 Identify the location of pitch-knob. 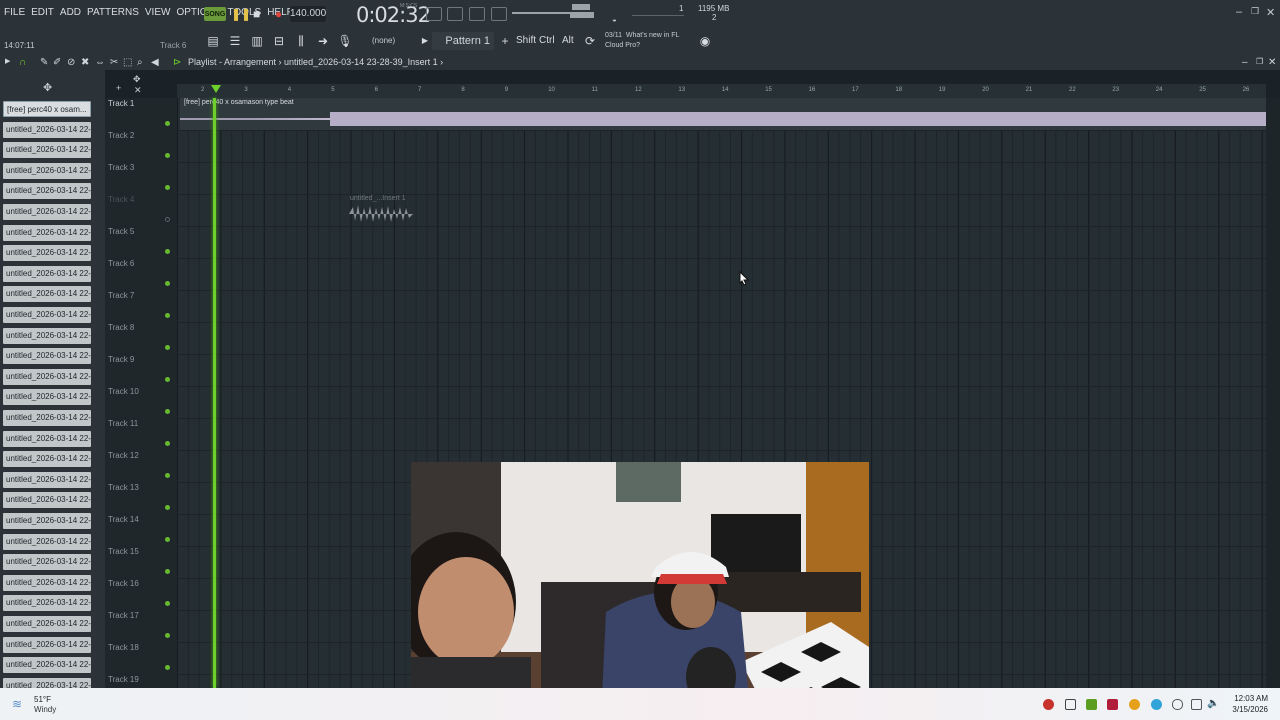
(581, 7).